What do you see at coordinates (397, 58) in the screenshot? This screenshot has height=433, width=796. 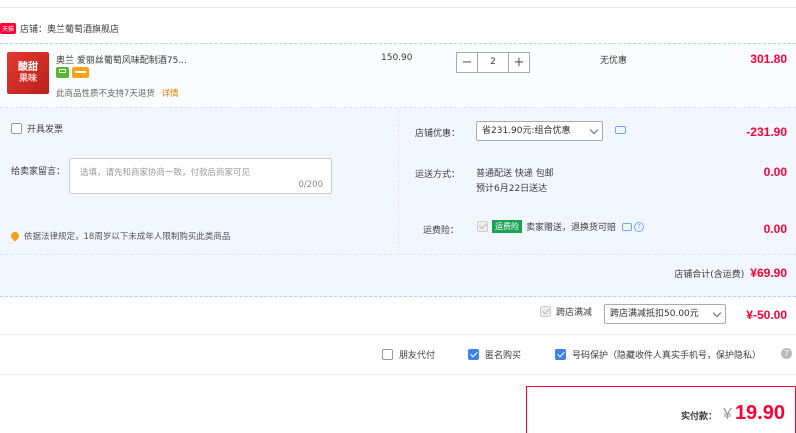 I see `unit-price: 150.90` at bounding box center [397, 58].